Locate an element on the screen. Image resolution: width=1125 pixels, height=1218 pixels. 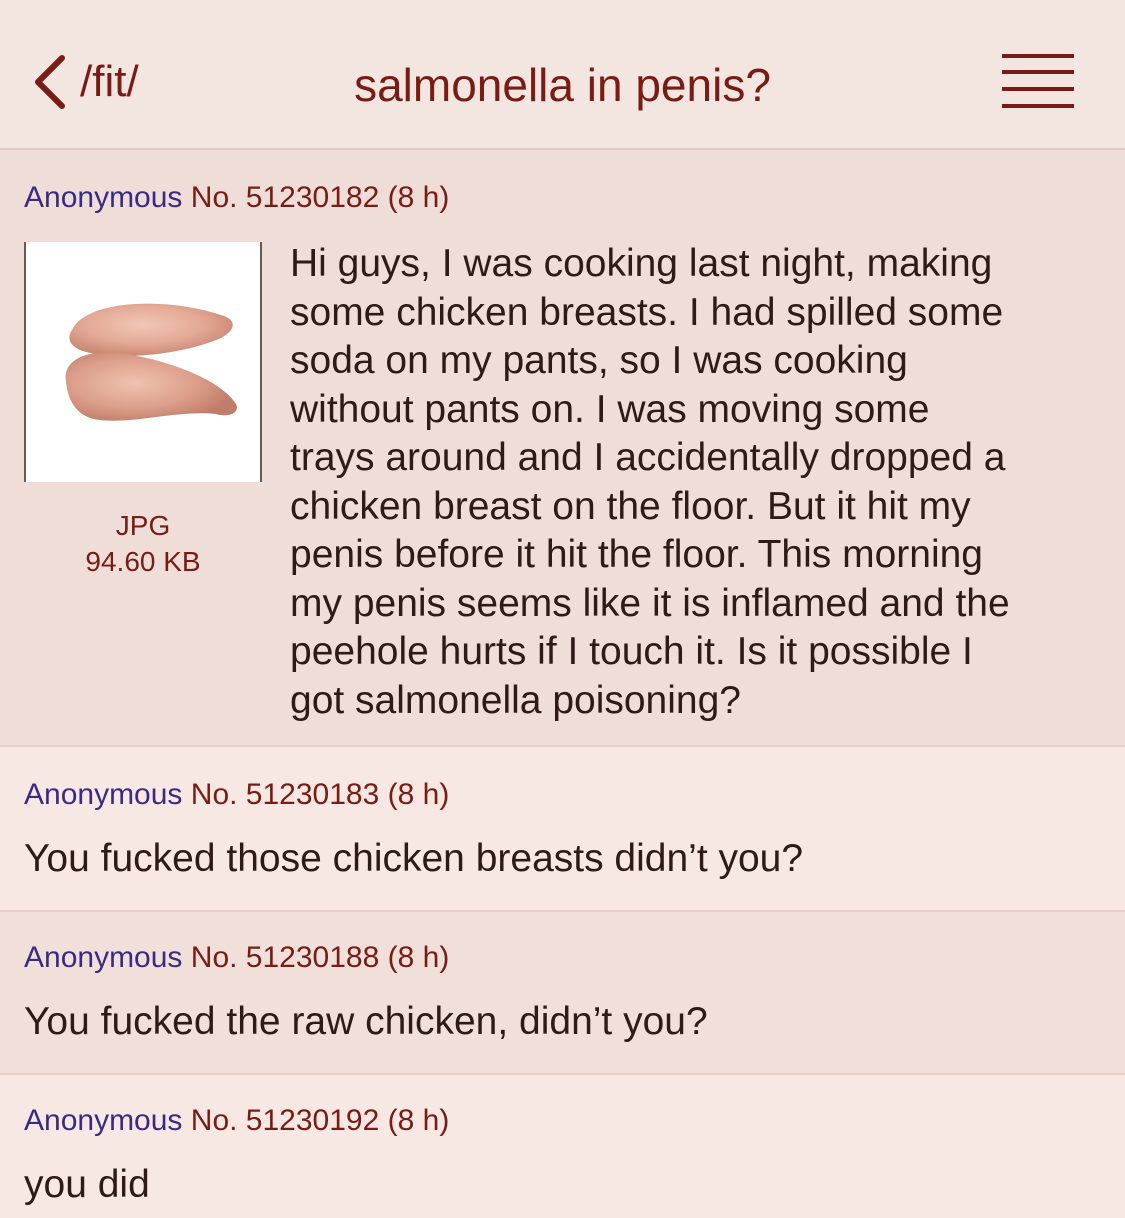
post-header: Anonymous No. 51230183 (8 h) is located at coordinates (236, 795).